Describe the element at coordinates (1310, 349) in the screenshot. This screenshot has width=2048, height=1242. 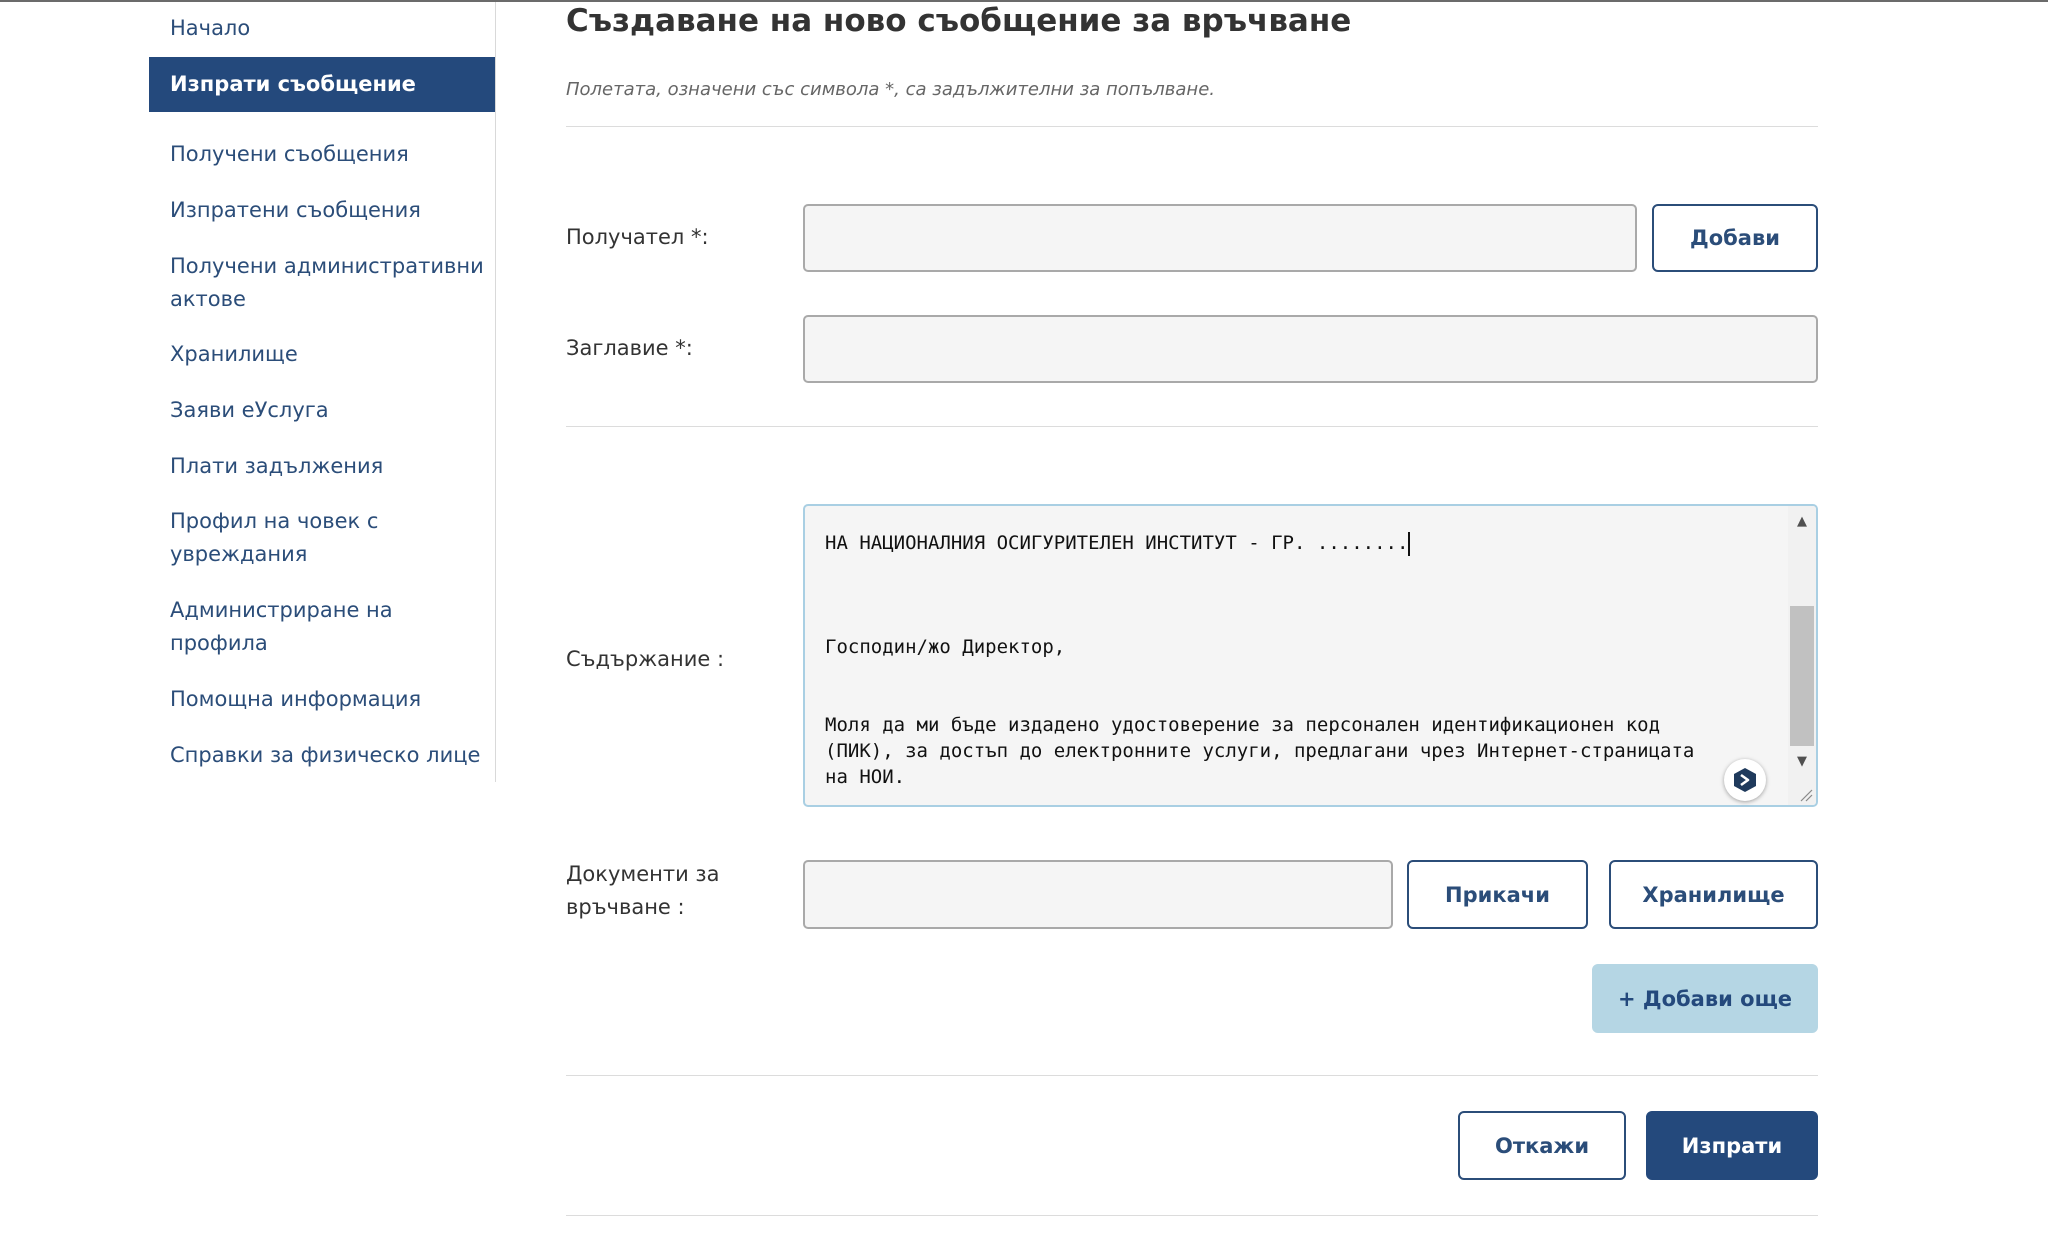
I see `subject-input` at that location.